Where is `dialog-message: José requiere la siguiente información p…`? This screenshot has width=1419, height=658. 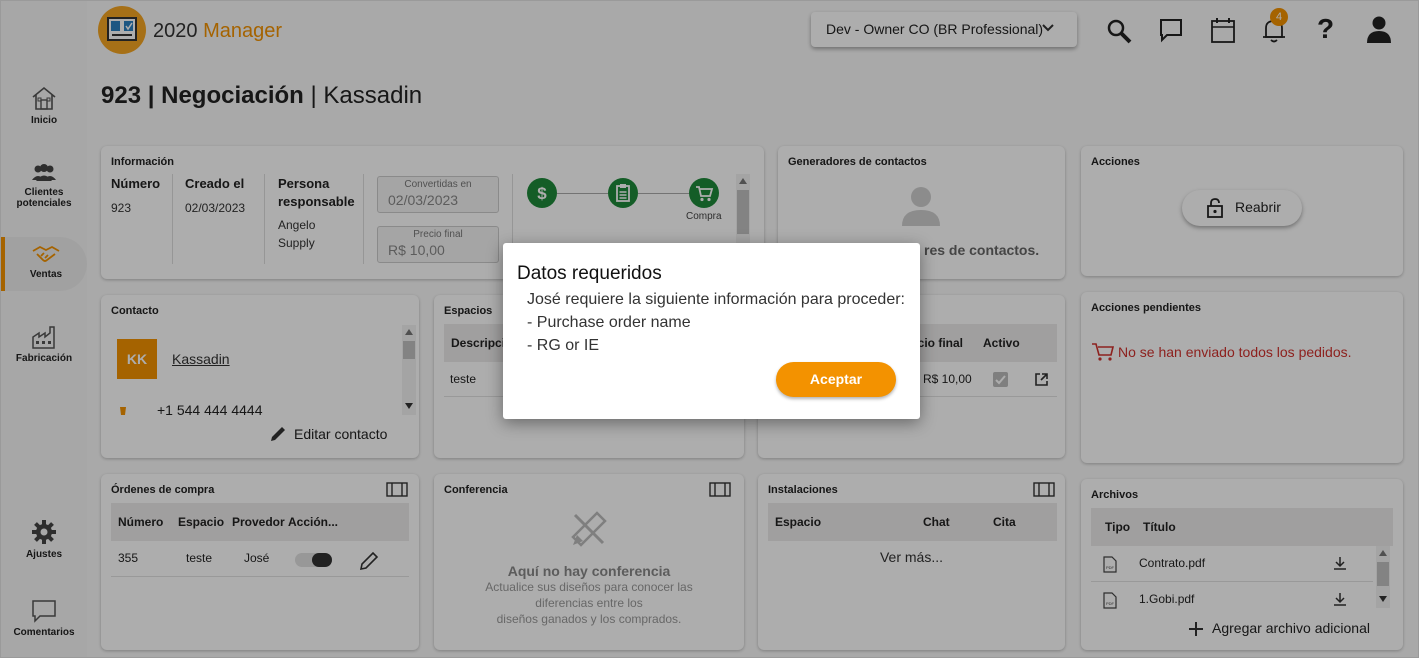 dialog-message: José requiere la siguiente información p… is located at coordinates (716, 299).